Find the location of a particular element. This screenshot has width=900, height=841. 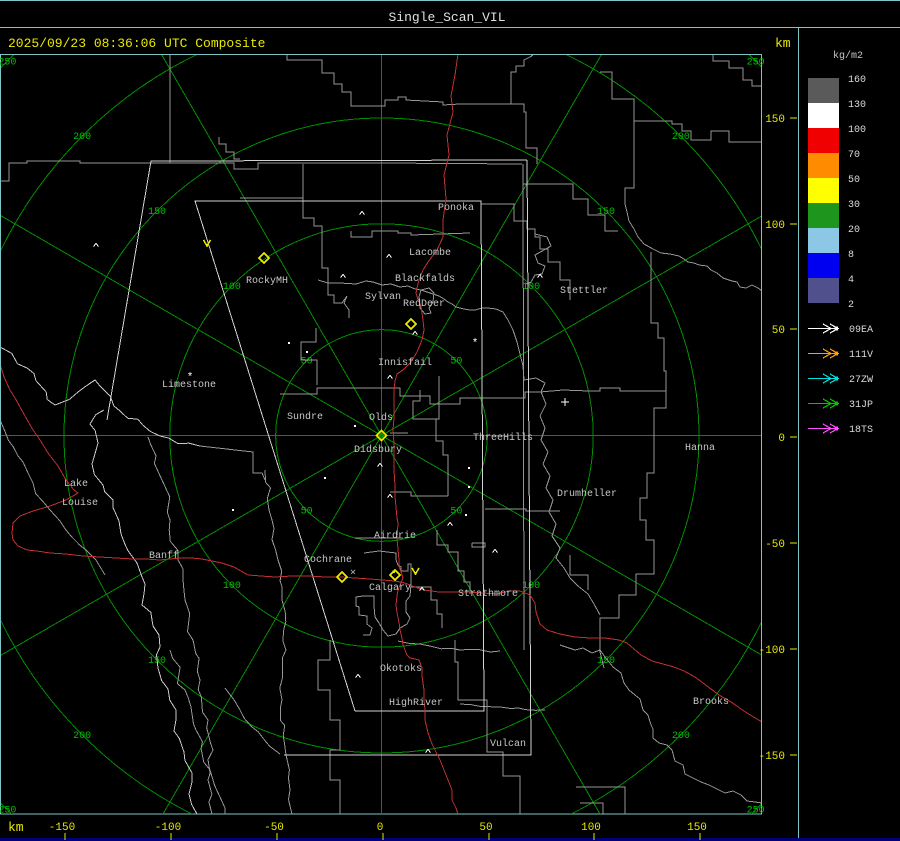

svg-text: Louise is located at coordinates (80, 503).